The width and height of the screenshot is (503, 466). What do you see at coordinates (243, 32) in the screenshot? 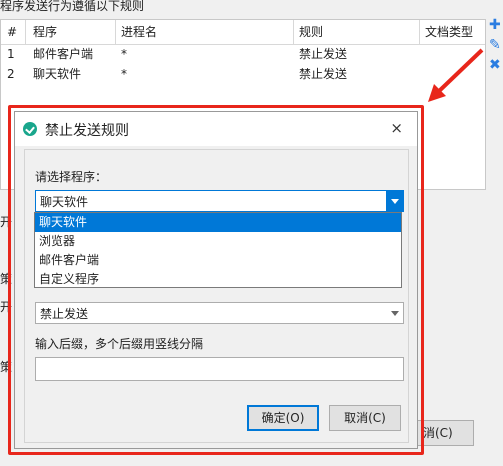
I see `table-header: # 程序 进程名 规则 文档类型` at bounding box center [243, 32].